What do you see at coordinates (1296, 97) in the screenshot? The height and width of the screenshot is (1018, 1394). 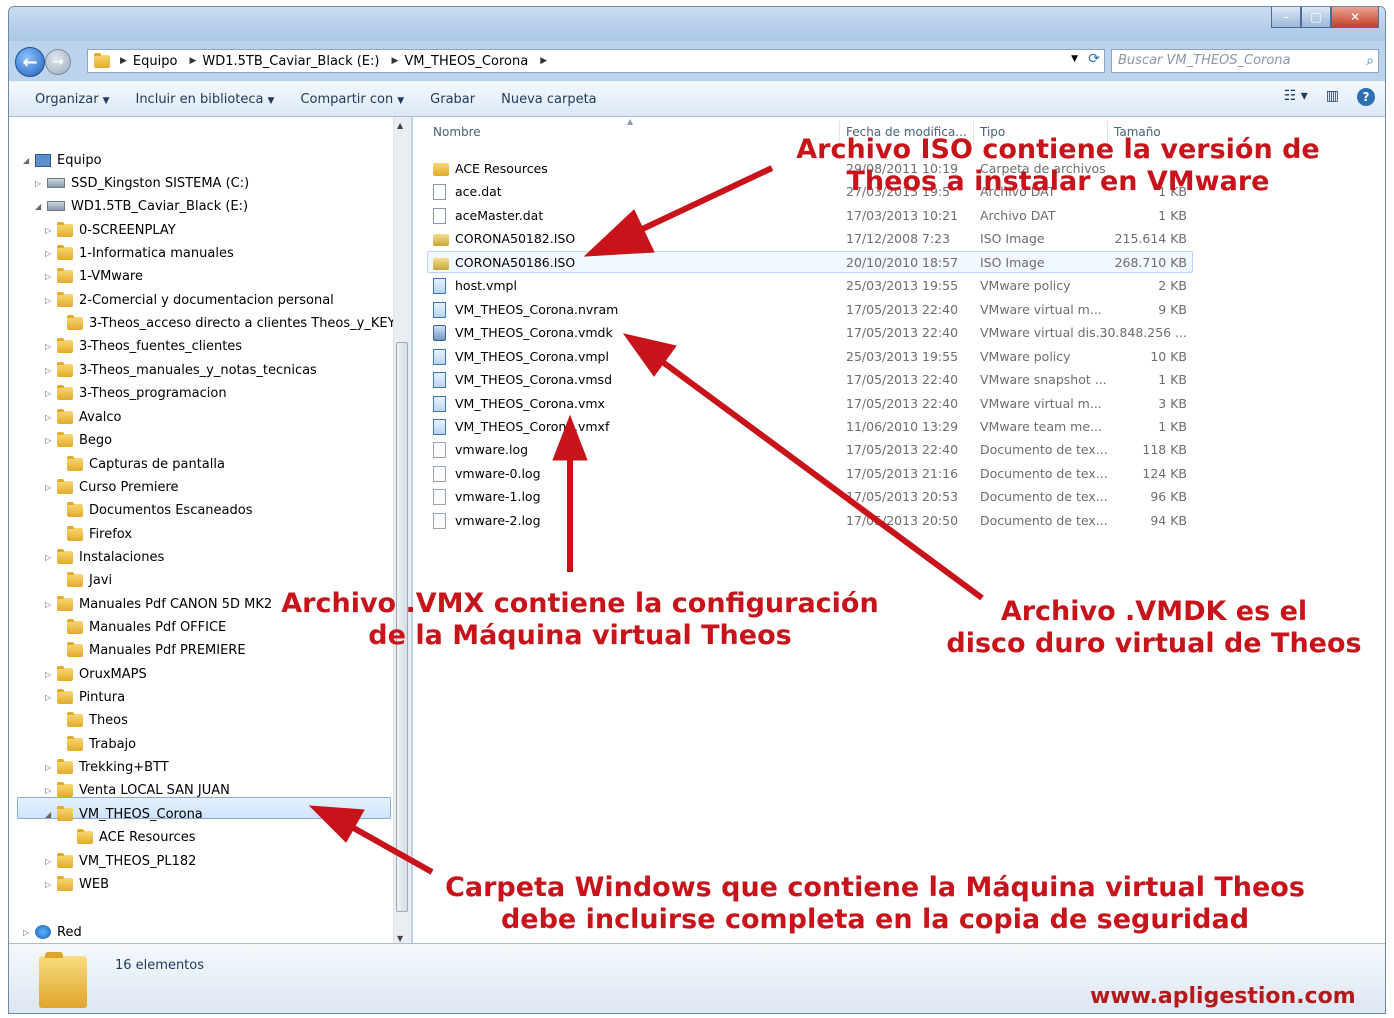 I see `view-options-icon: ☷ ▾` at bounding box center [1296, 97].